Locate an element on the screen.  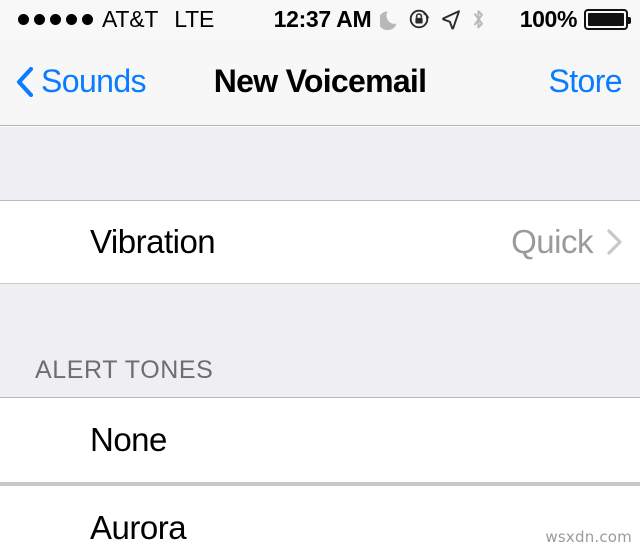
chevron-right-icon is located at coordinates (614, 242).